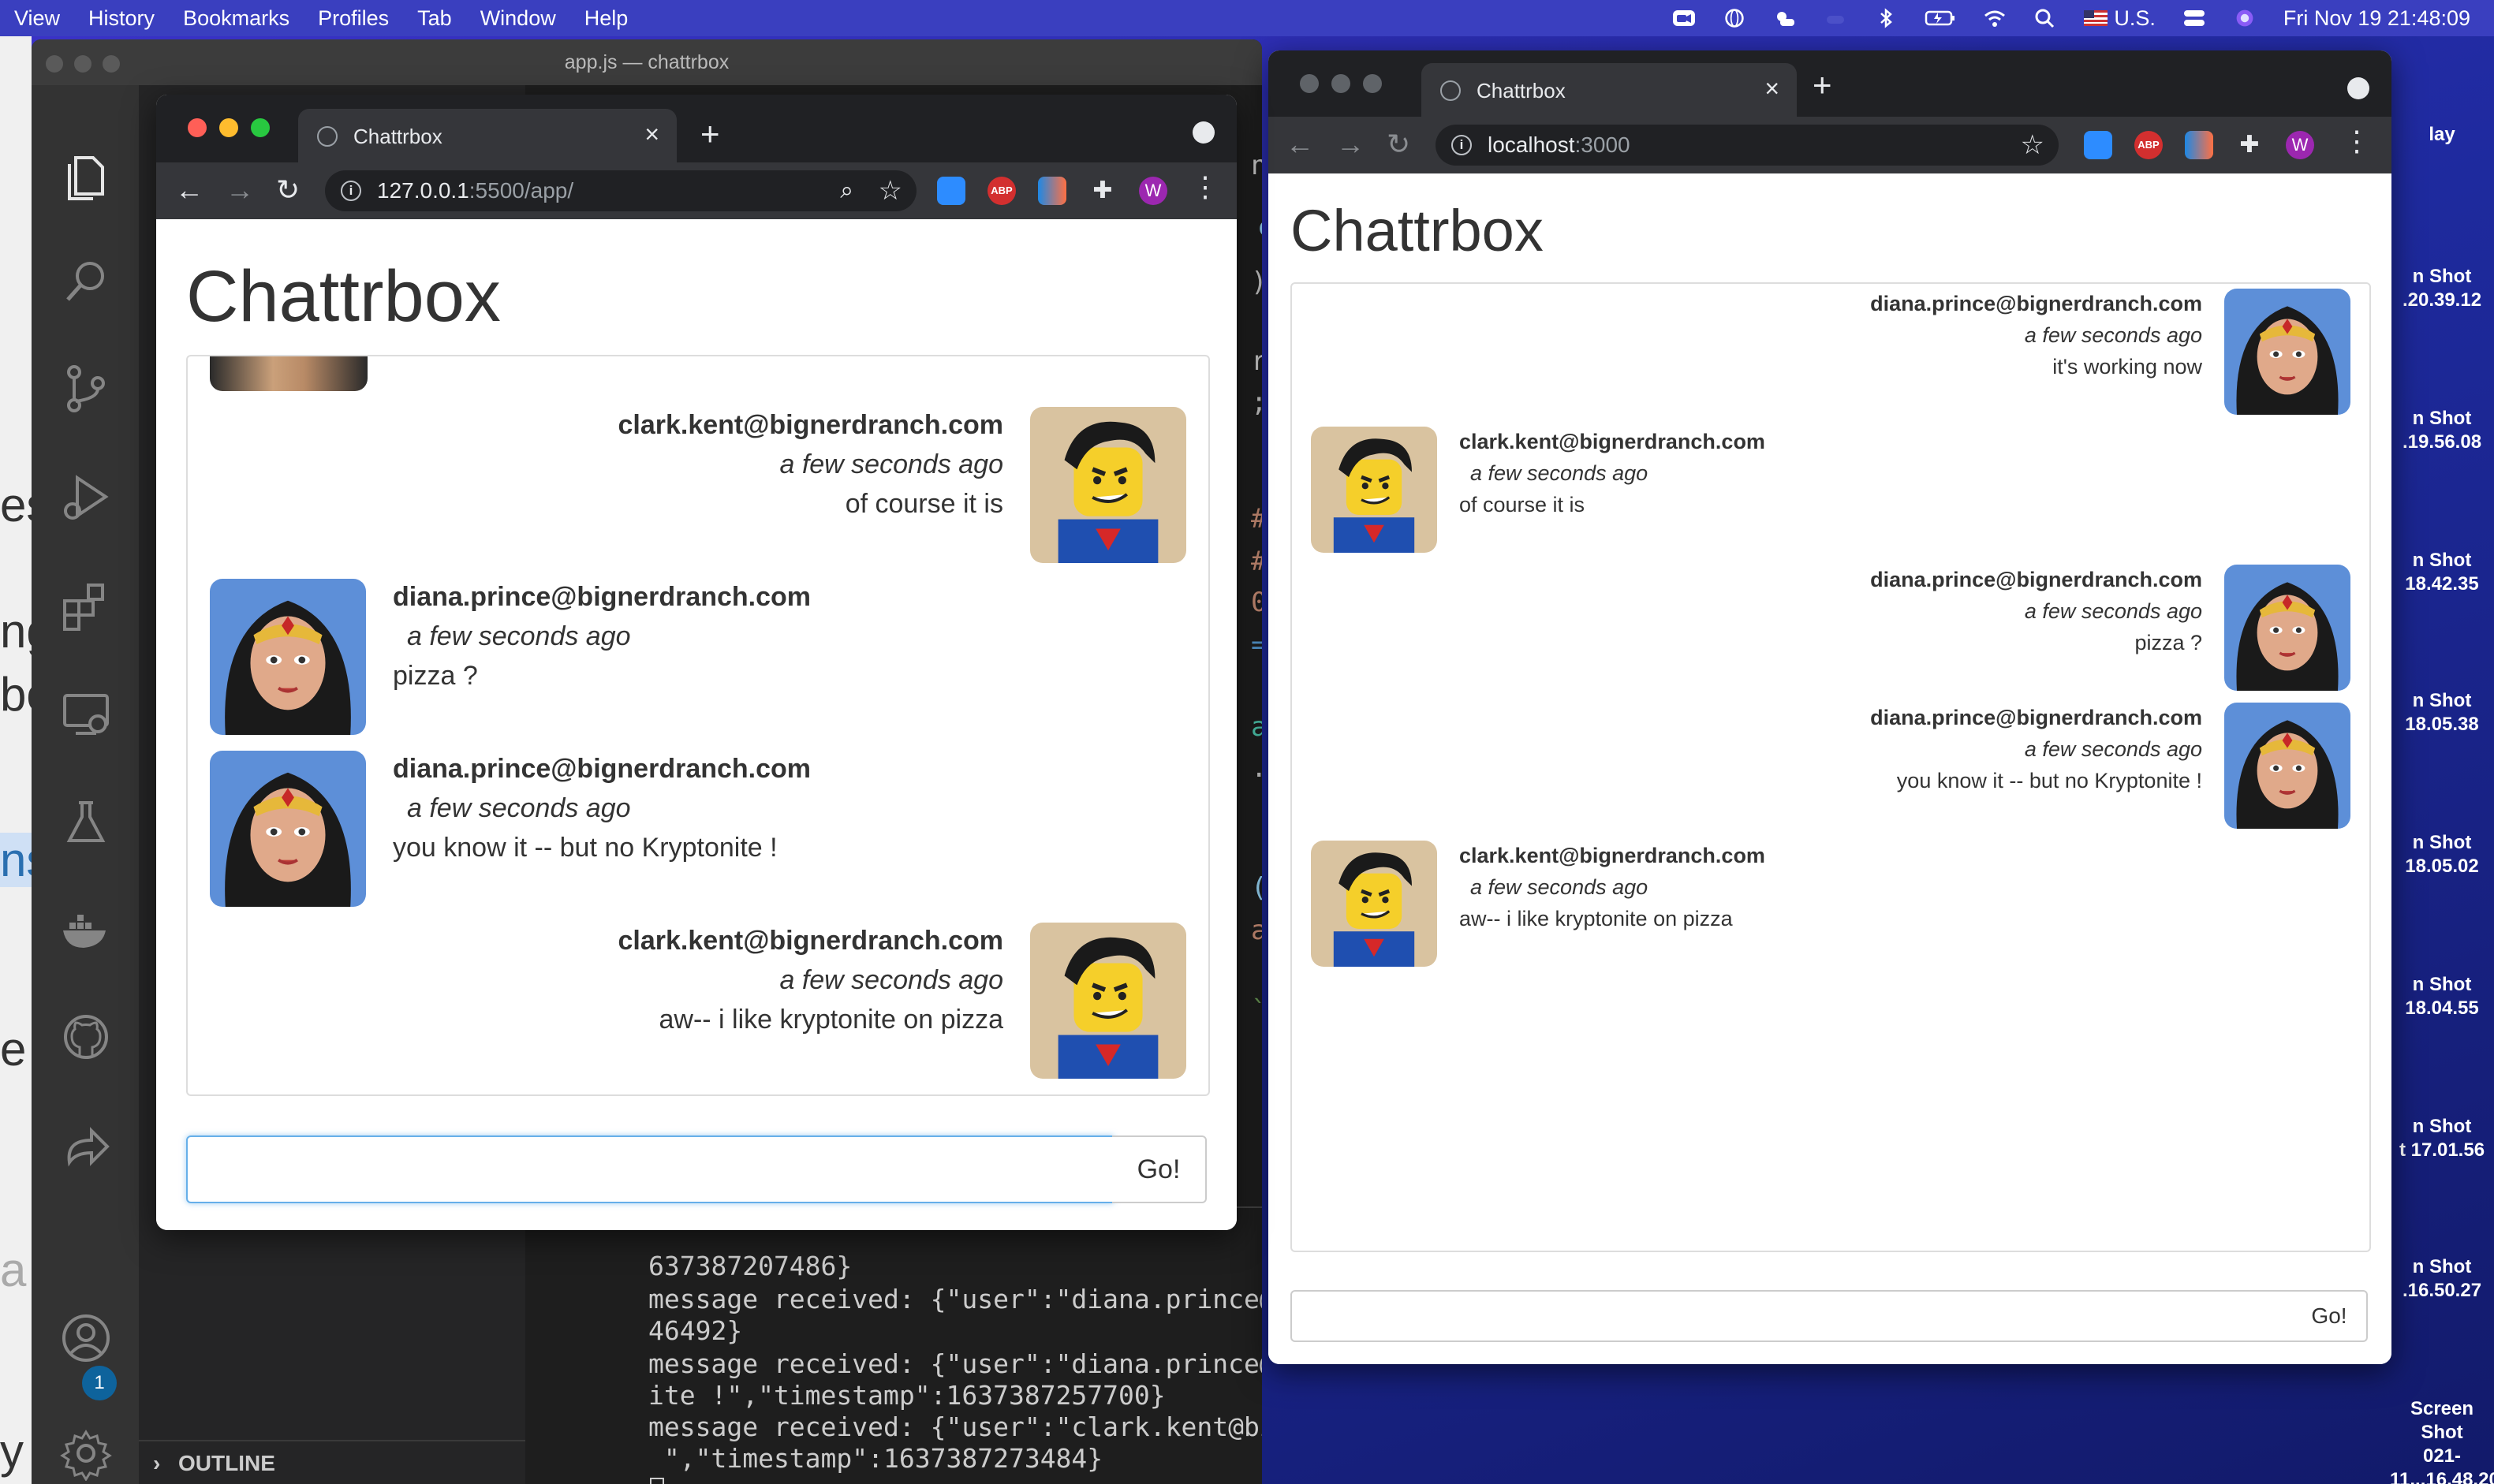  What do you see at coordinates (2442, 135) in the screenshot?
I see `desktop-file: lay` at bounding box center [2442, 135].